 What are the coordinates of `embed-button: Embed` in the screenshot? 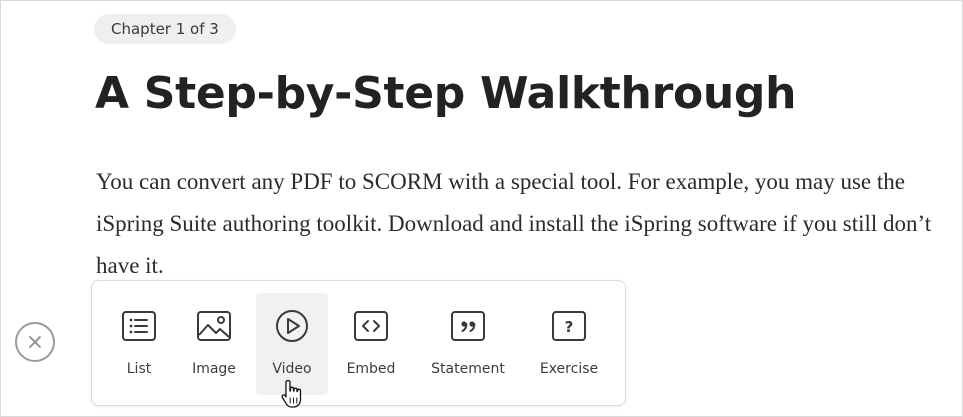 It's located at (371, 344).